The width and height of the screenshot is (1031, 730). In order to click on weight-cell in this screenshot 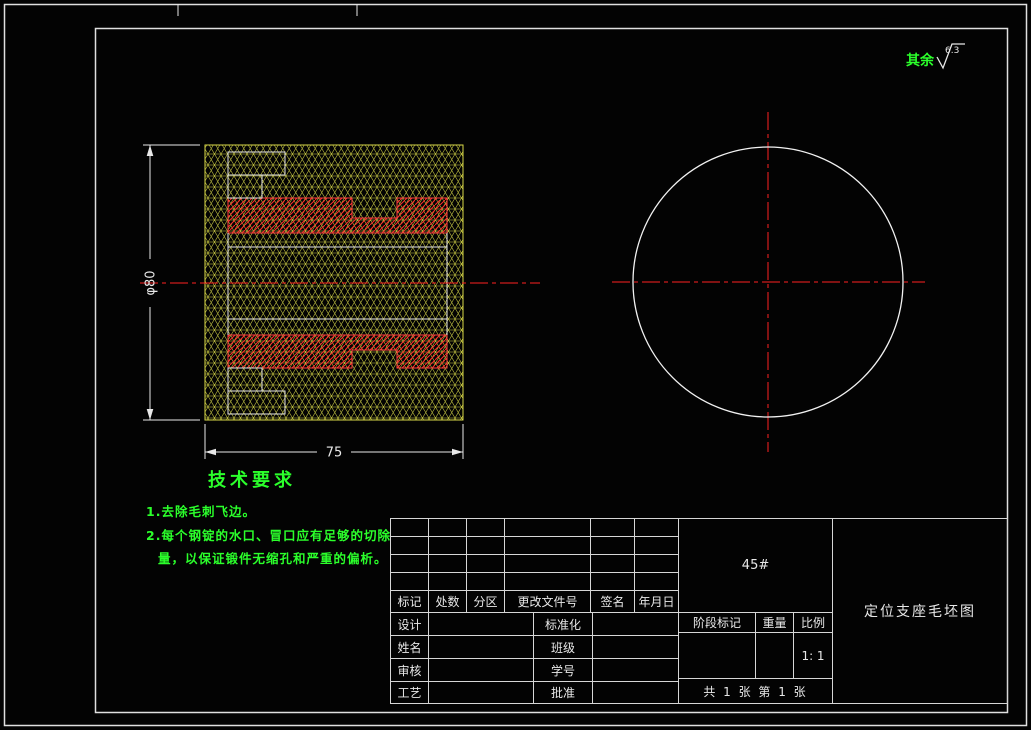, I will do `click(774, 655)`.